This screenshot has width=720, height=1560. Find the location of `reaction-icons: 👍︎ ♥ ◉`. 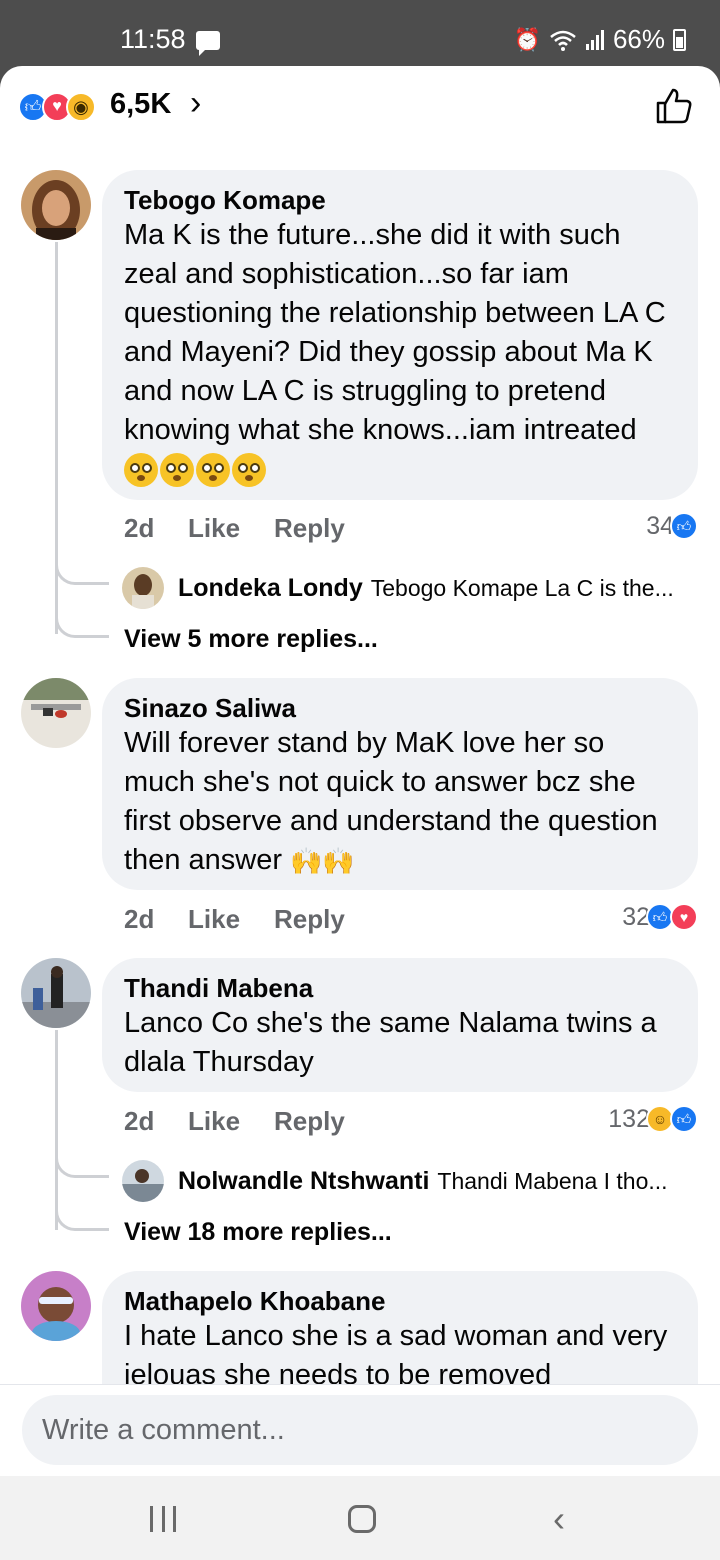

reaction-icons: 👍︎ ♥ ◉ is located at coordinates (63, 108).